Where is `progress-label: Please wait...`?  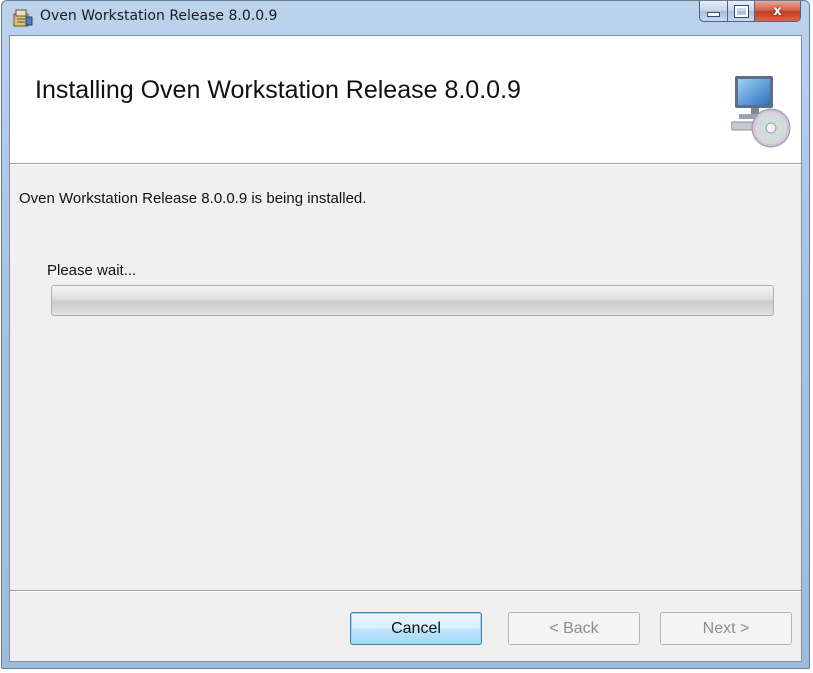 progress-label: Please wait... is located at coordinates (92, 270).